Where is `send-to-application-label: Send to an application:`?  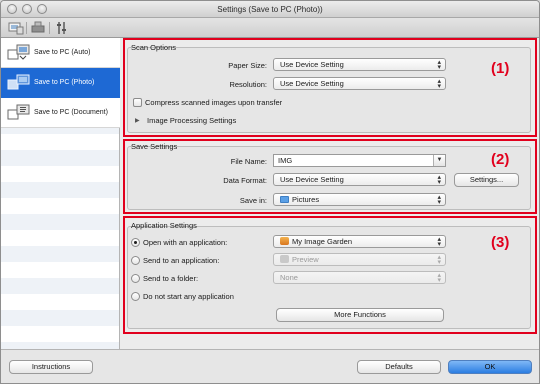 send-to-application-label: Send to an application: is located at coordinates (181, 260).